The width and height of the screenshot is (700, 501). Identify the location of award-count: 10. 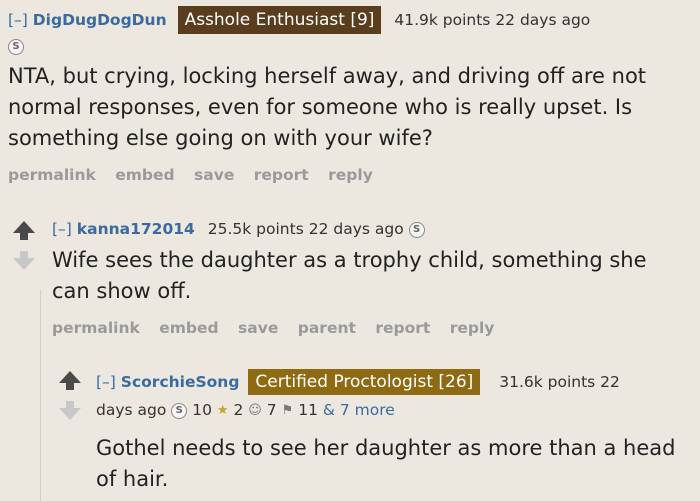
(202, 410).